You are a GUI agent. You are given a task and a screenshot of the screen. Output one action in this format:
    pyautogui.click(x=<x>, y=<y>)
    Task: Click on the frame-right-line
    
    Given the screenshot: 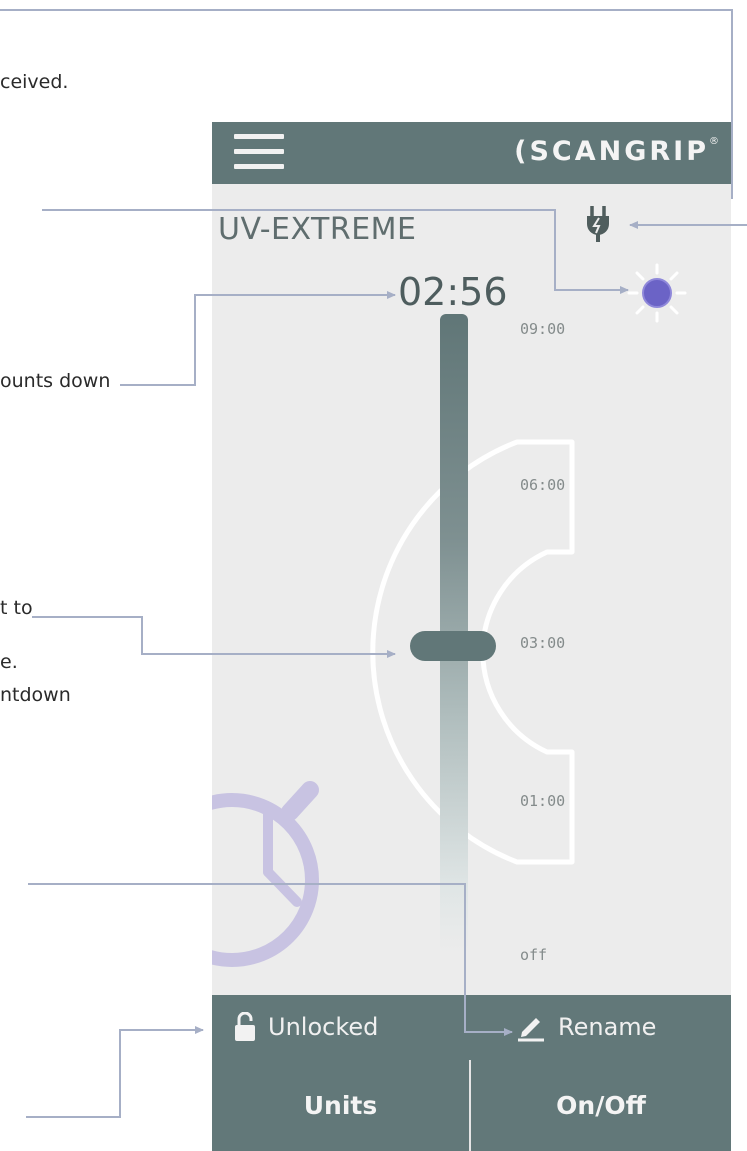 What is the action you would take?
    pyautogui.click(x=732, y=104)
    